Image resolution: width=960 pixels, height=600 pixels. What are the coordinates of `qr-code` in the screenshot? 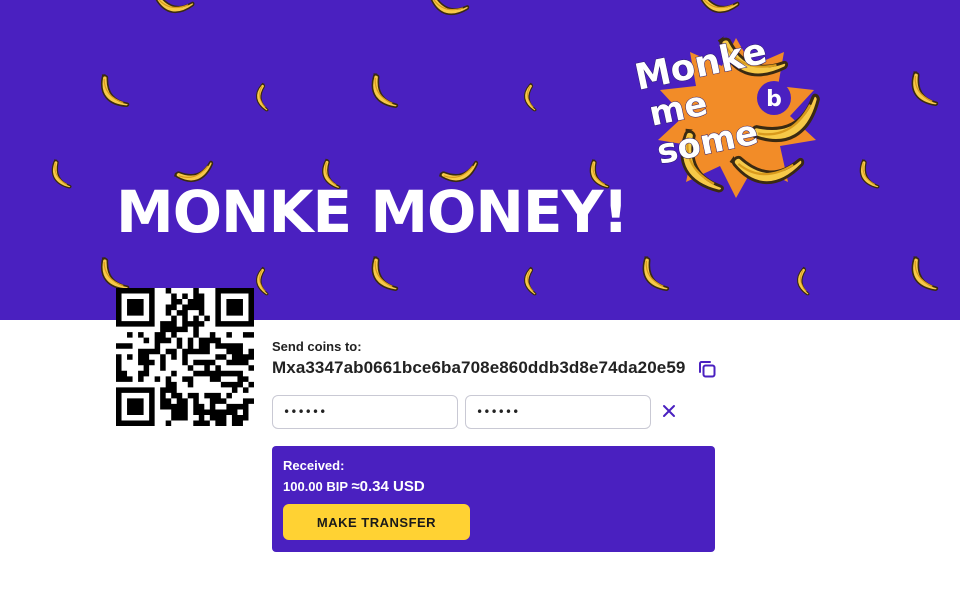 It's located at (185, 357).